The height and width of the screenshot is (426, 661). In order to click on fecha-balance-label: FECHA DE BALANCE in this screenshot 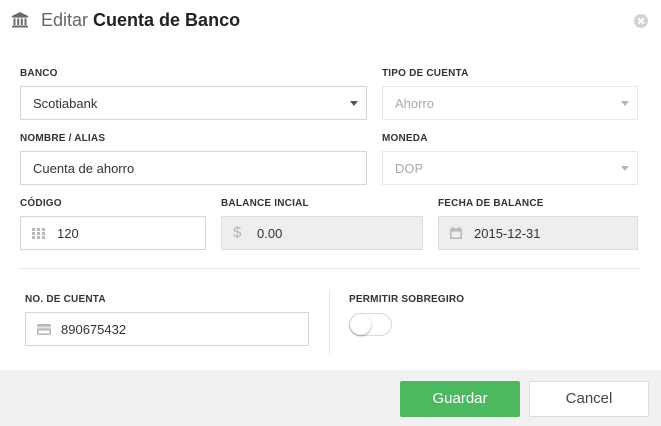, I will do `click(491, 203)`.